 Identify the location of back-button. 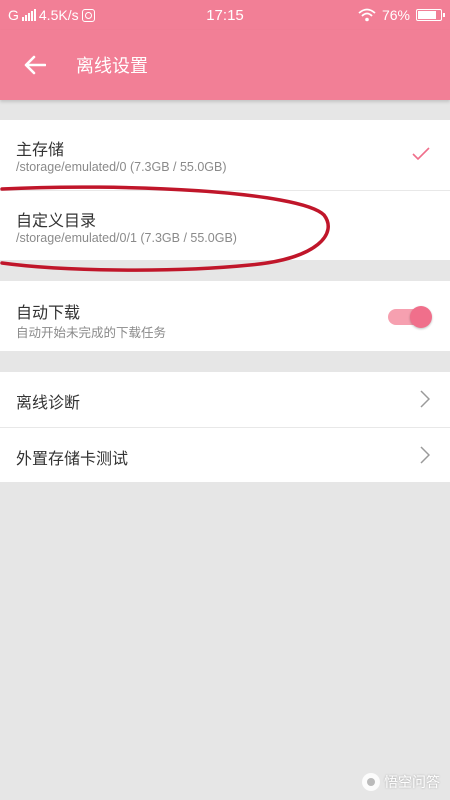
(35, 65).